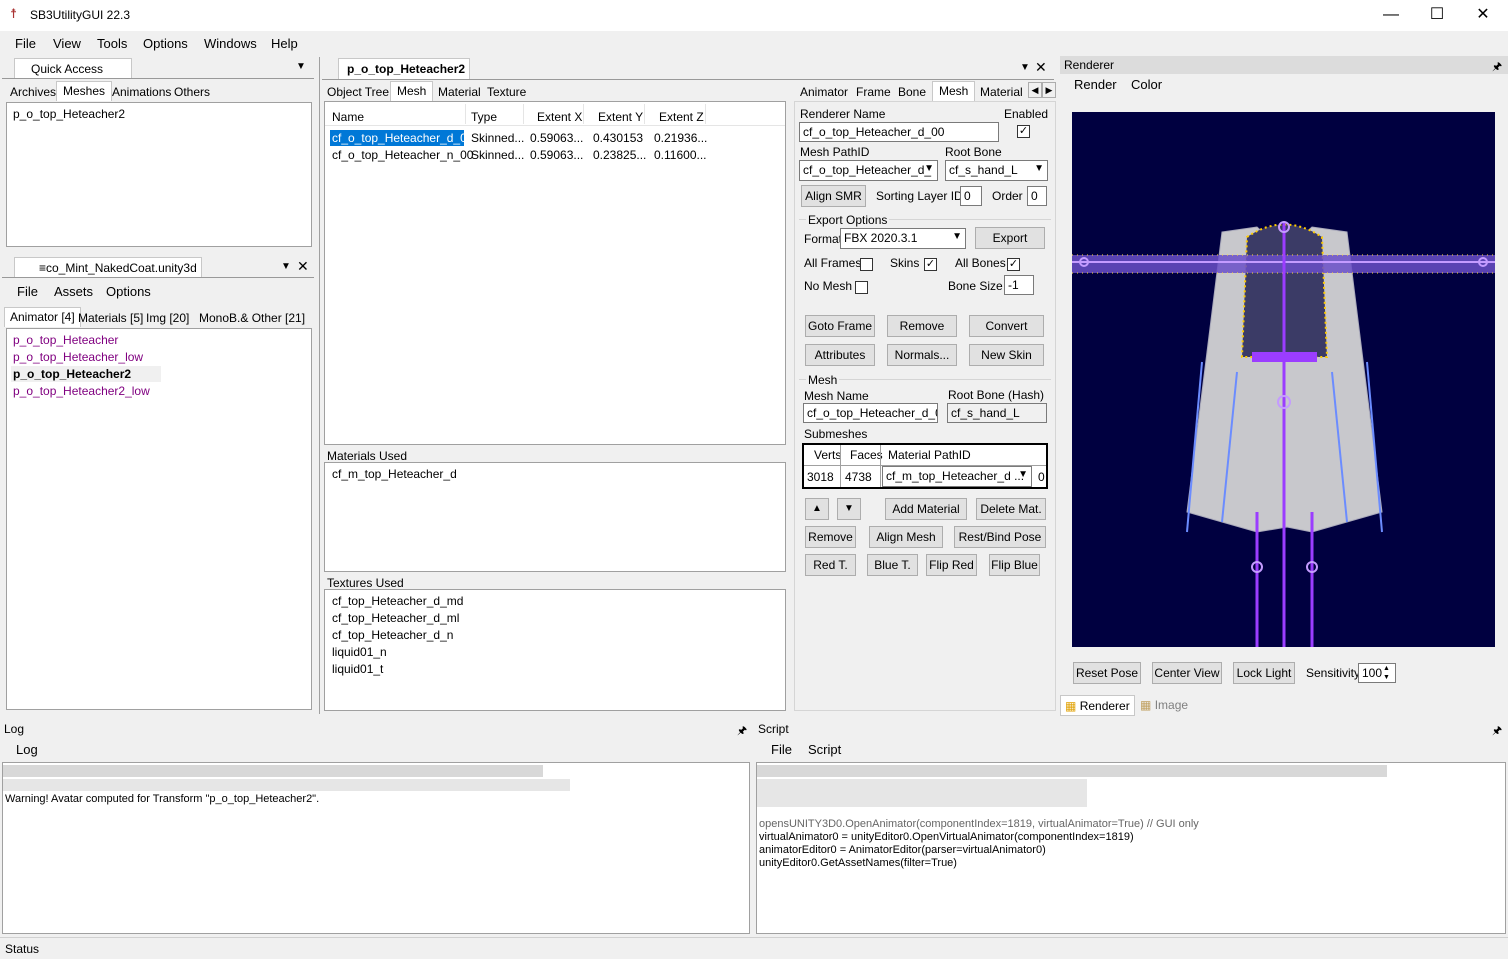 The height and width of the screenshot is (959, 1508). What do you see at coordinates (192, 92) in the screenshot?
I see `tab-others: Others` at bounding box center [192, 92].